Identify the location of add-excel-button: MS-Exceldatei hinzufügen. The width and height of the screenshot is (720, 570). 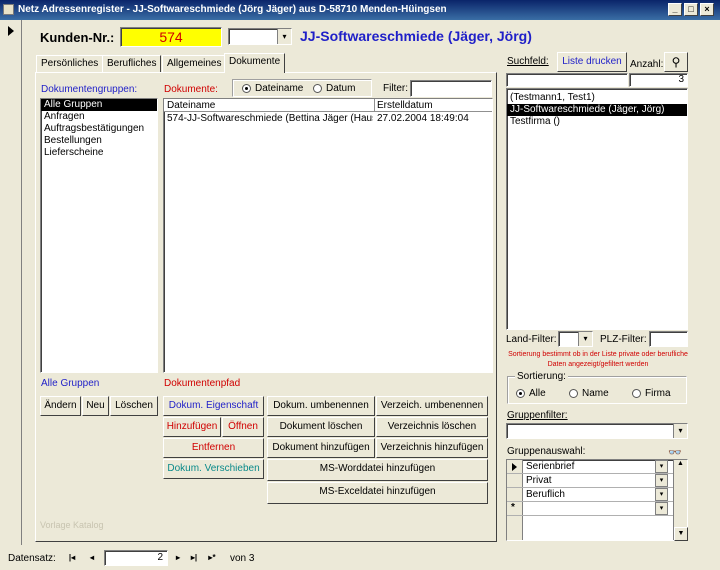
(377, 493).